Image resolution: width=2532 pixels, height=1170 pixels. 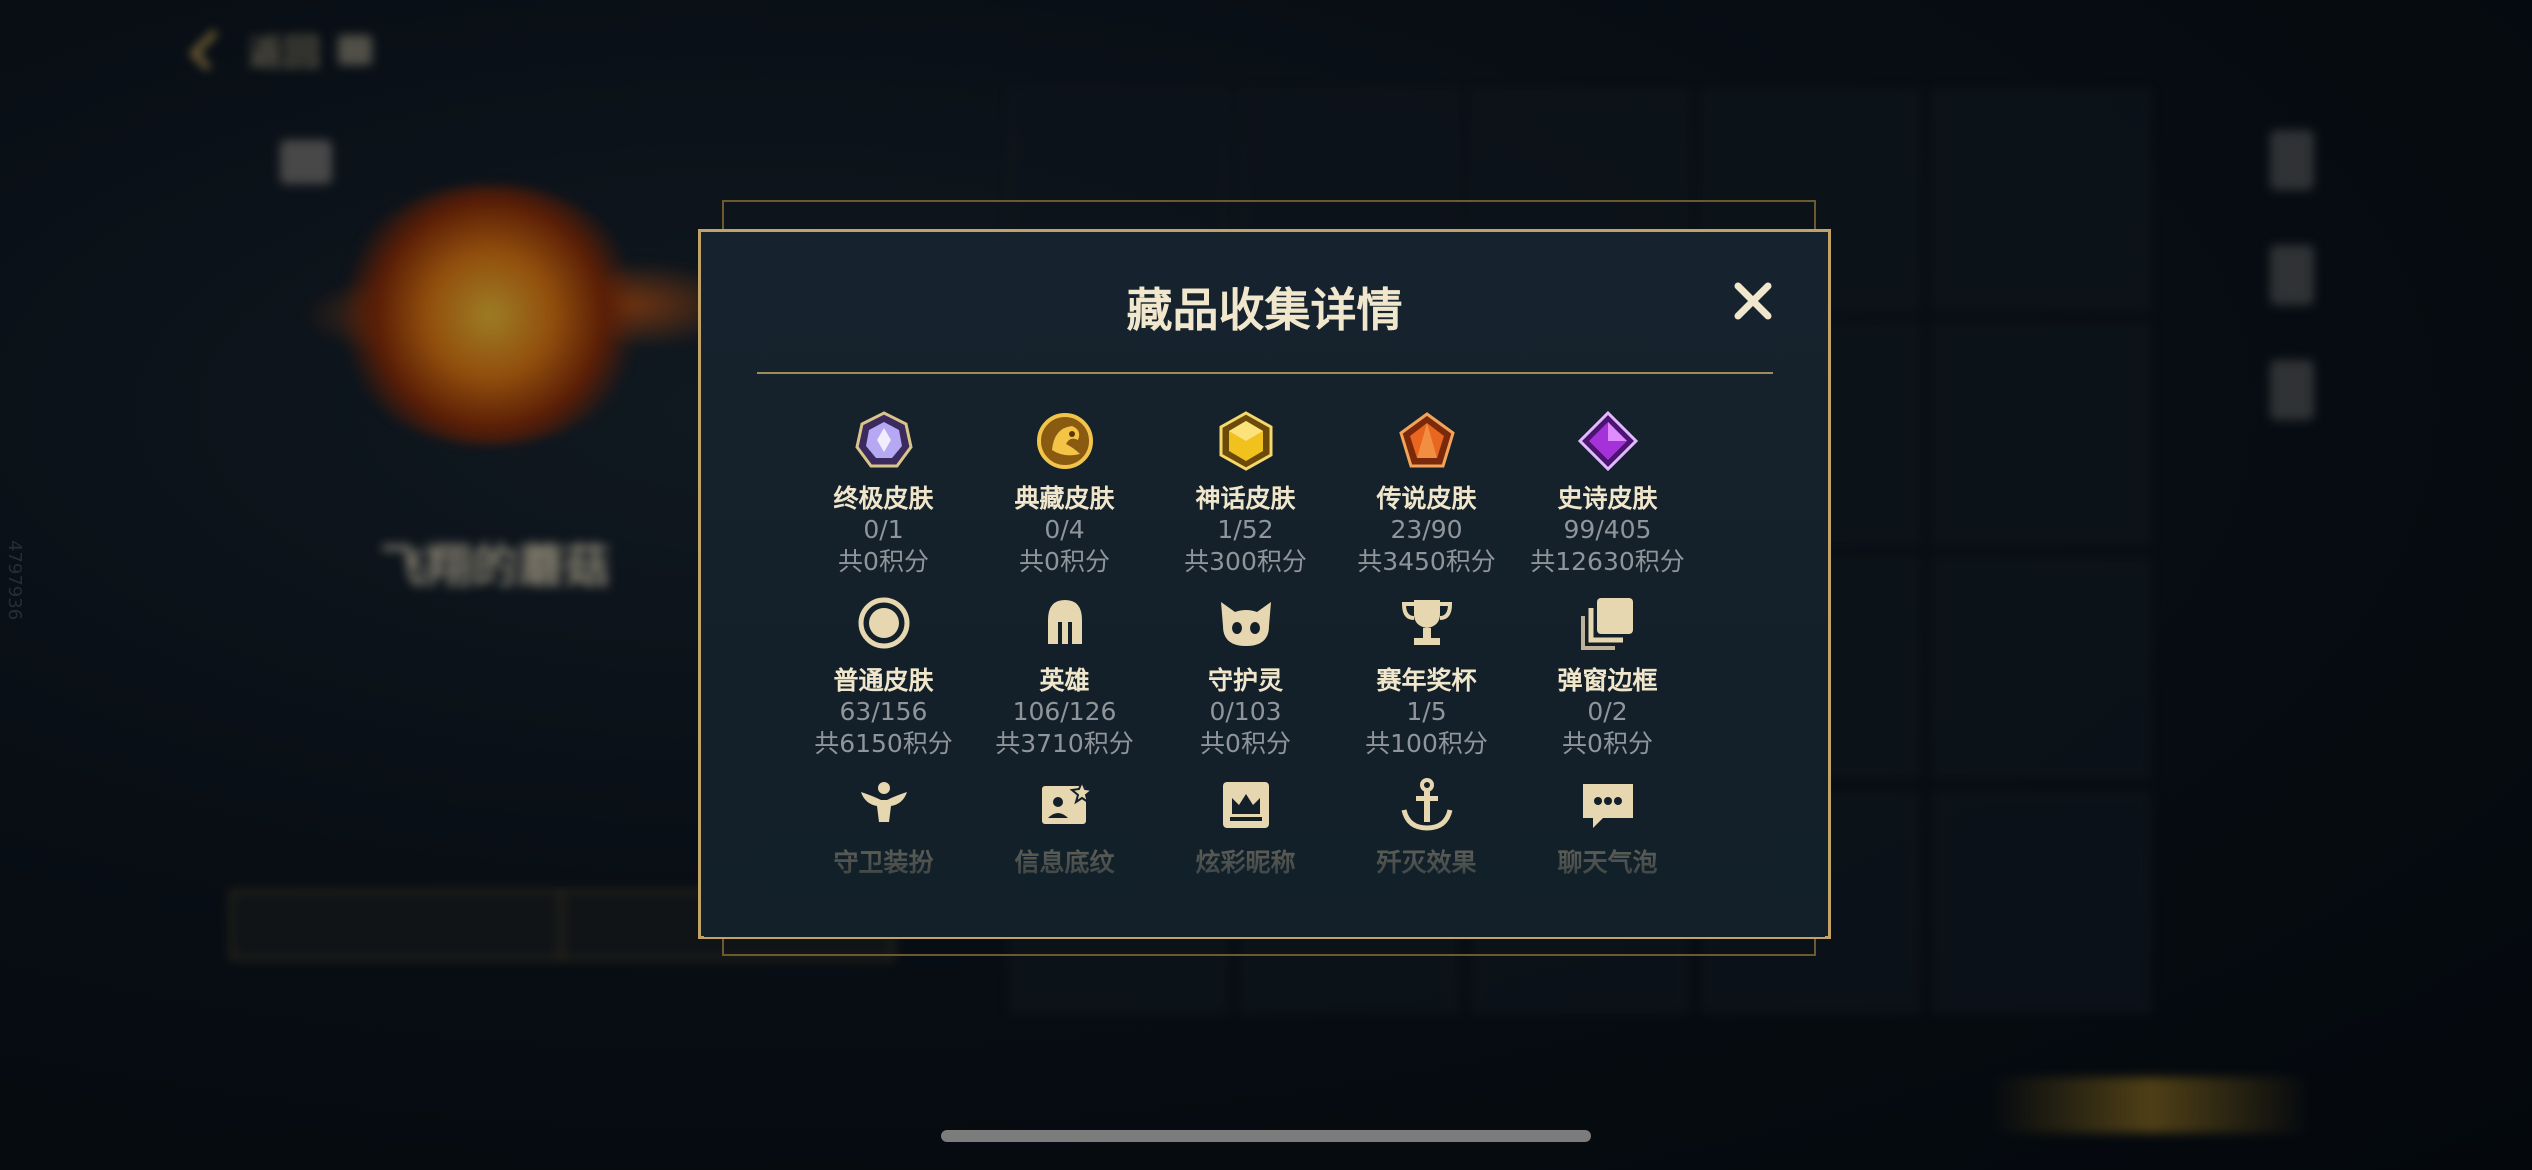 I want to click on stat-score: 共300积分, so click(x=1245, y=561).